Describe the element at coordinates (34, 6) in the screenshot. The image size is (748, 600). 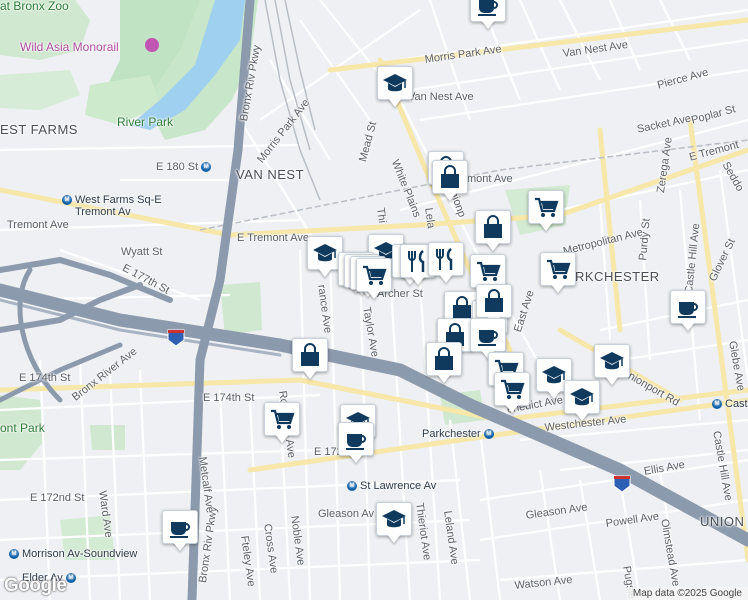
I see `zoo-label: at Bronx Zoo` at that location.